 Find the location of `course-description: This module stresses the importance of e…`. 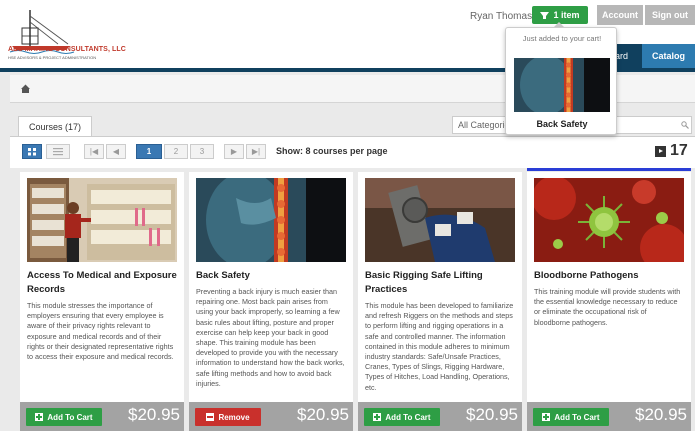

course-description: This module stresses the importance of e… is located at coordinates (100, 331).